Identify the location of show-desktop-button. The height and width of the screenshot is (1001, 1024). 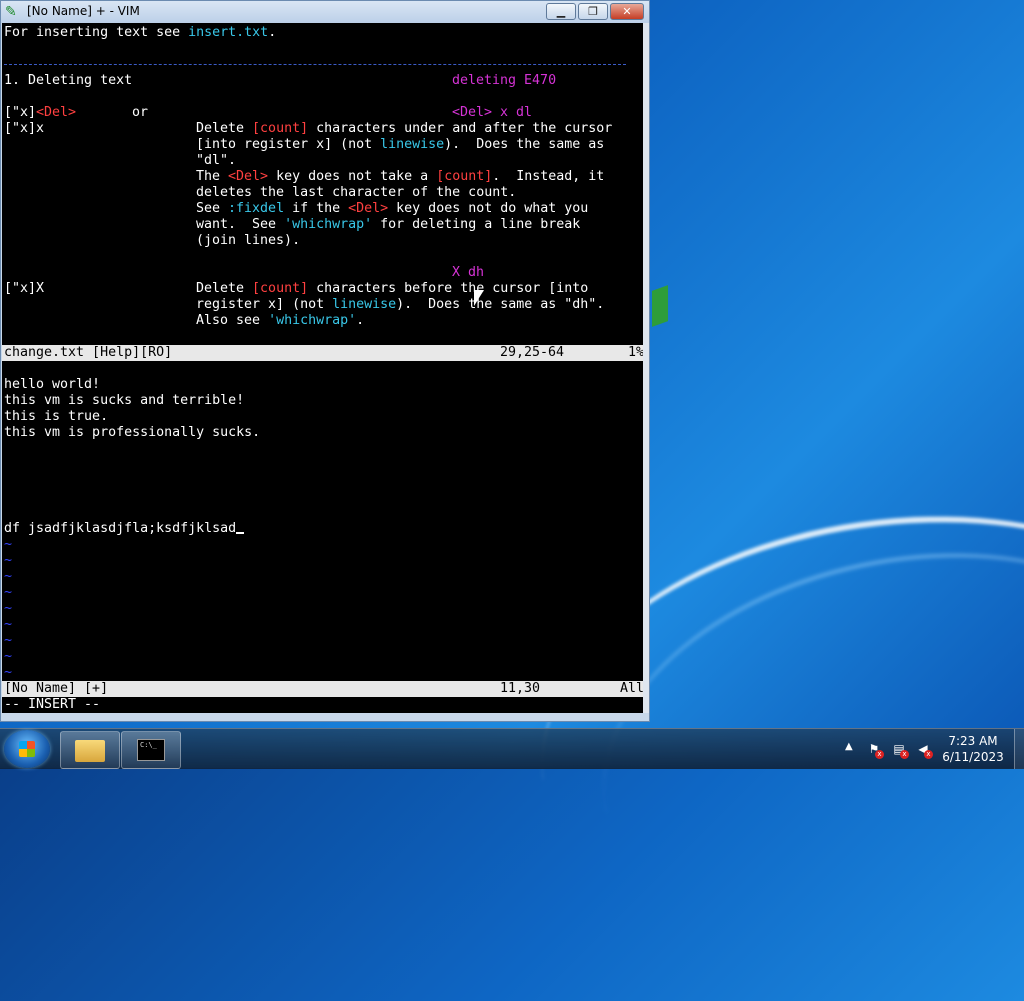
(1019, 749).